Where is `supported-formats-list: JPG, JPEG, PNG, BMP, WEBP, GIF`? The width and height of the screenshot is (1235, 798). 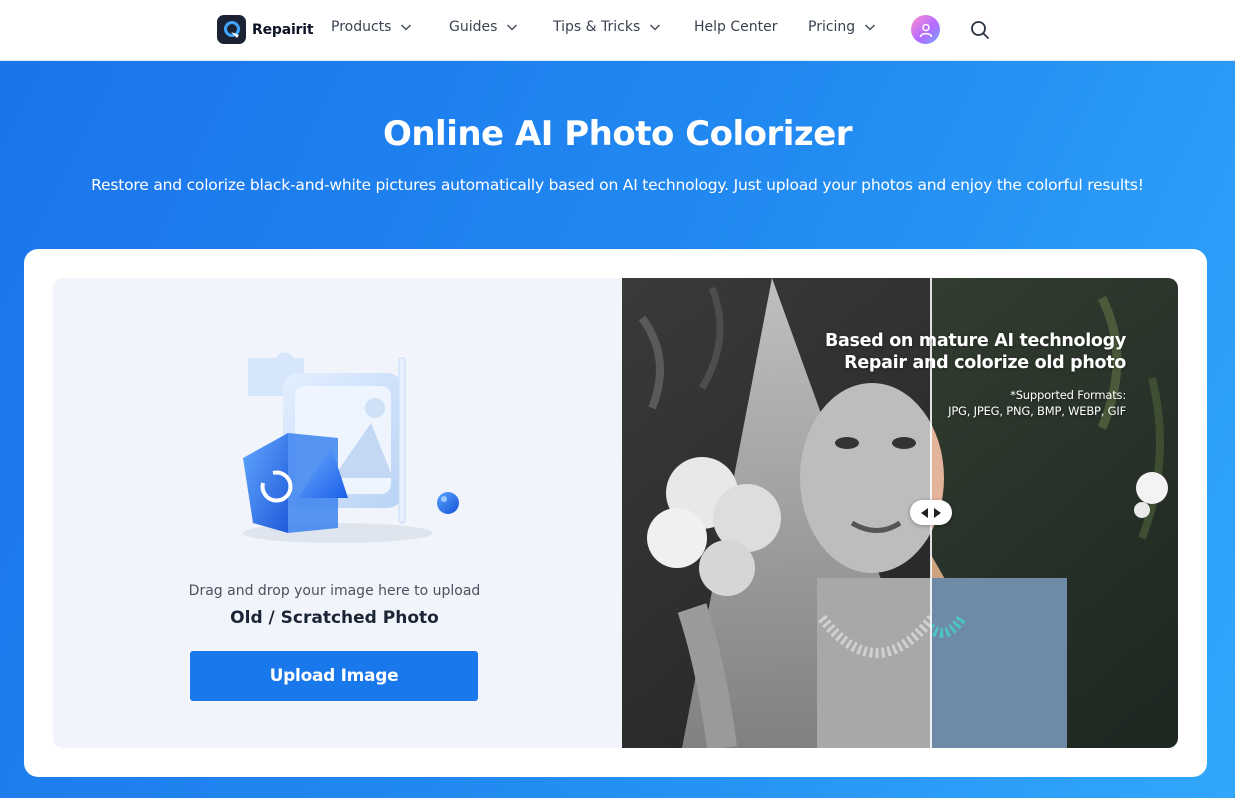
supported-formats-list: JPG, JPEG, PNG, BMP, WEBP, GIF is located at coordinates (1037, 411).